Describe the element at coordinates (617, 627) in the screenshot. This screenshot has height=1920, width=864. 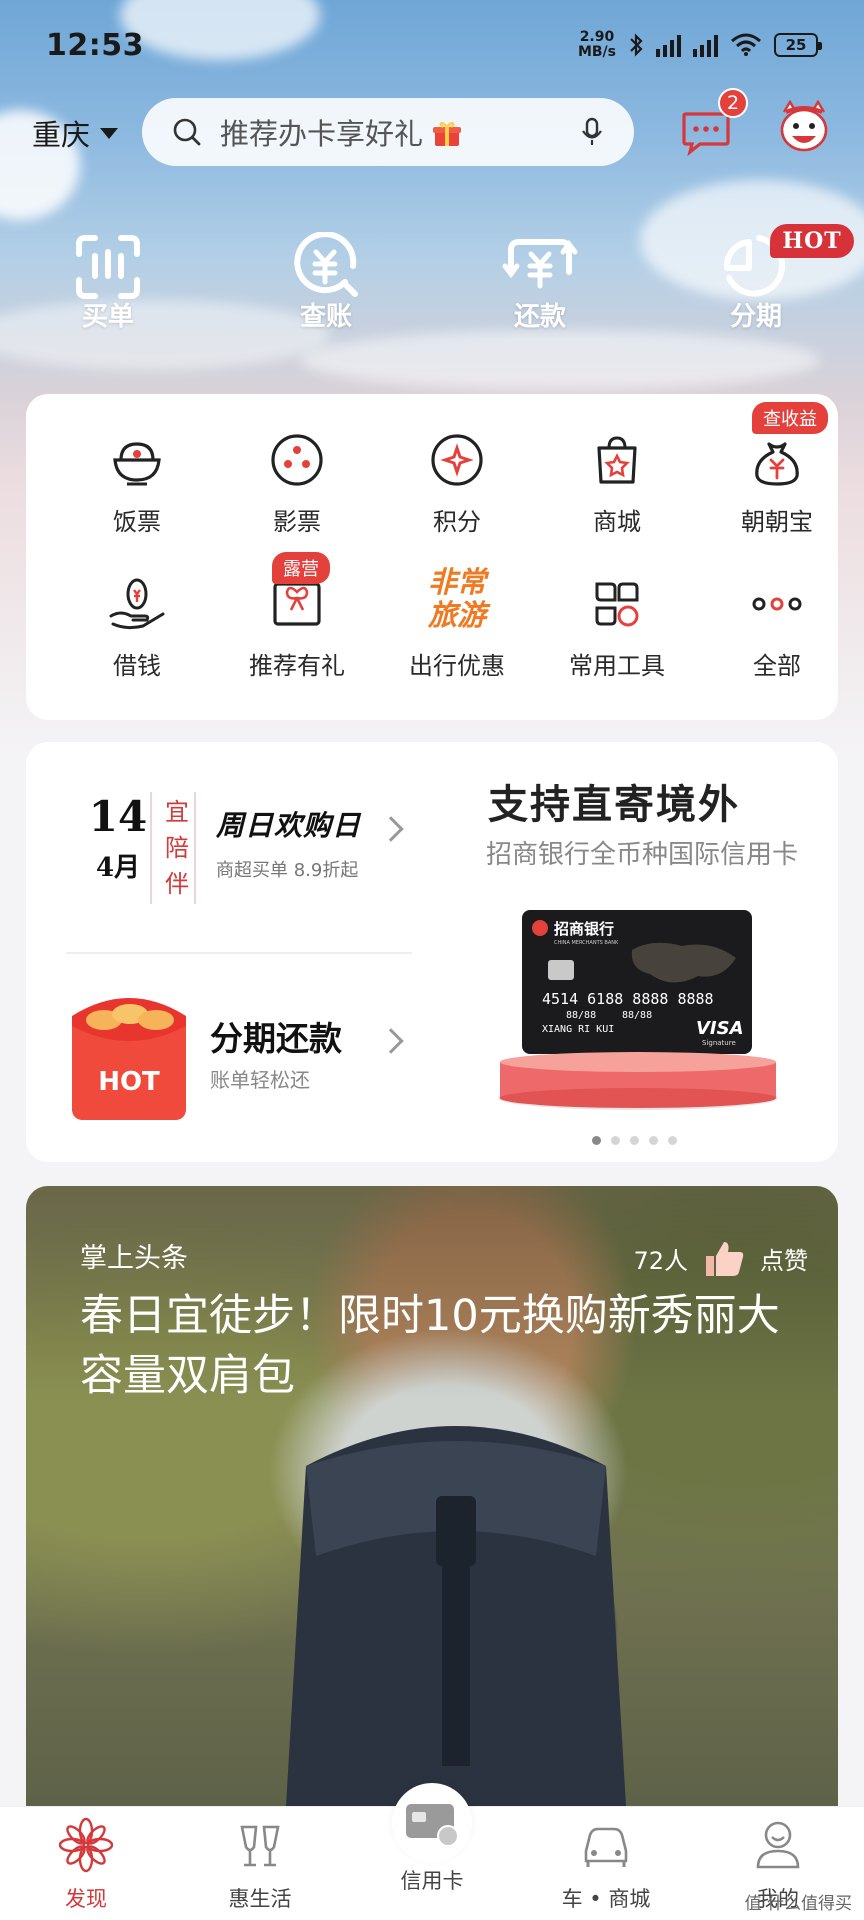
I see `service-tools: 常用工具` at that location.